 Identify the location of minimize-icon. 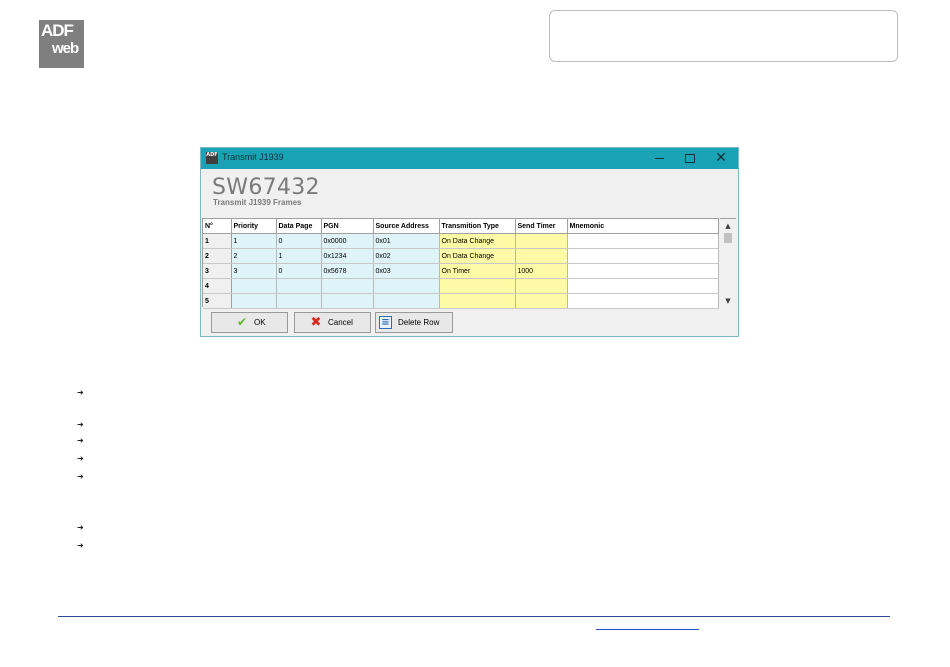
(659, 158).